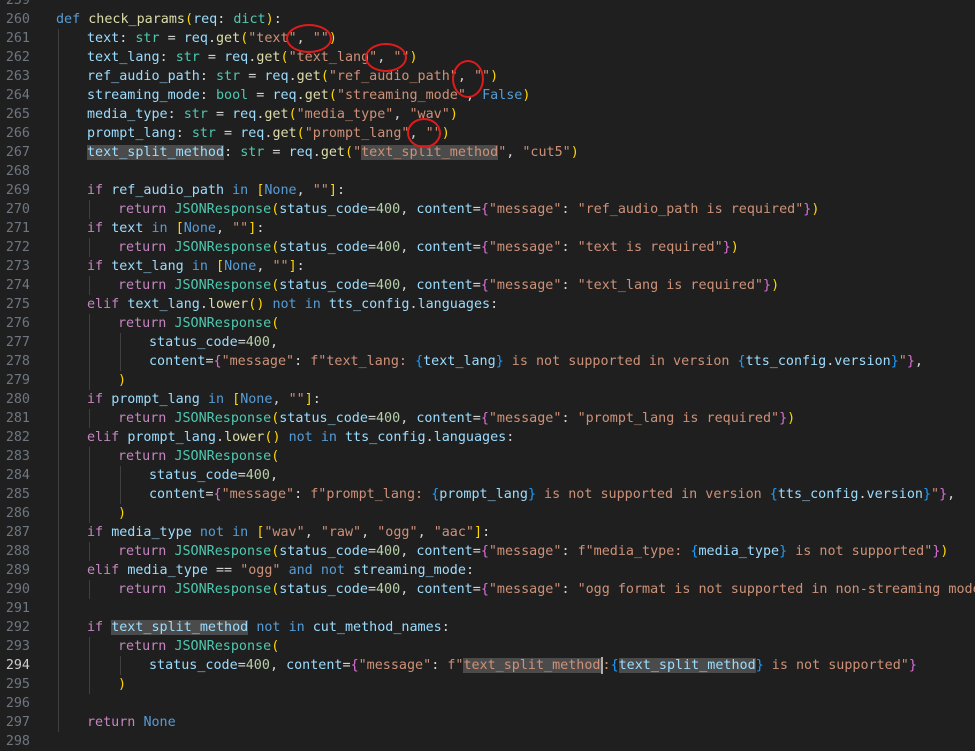 The image size is (975, 751). Describe the element at coordinates (487, 399) in the screenshot. I see `code-line: 280 if prompt_lang in [None, ""]:` at that location.